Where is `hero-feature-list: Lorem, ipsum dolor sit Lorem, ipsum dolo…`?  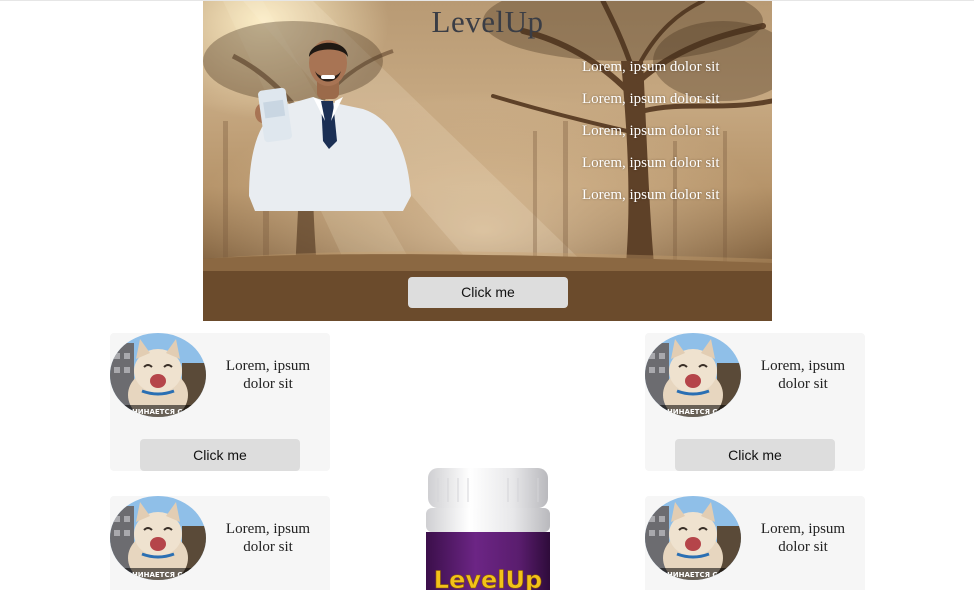
hero-feature-list: Lorem, ipsum dolor sit Lorem, ipsum dolo… is located at coordinates (651, 135).